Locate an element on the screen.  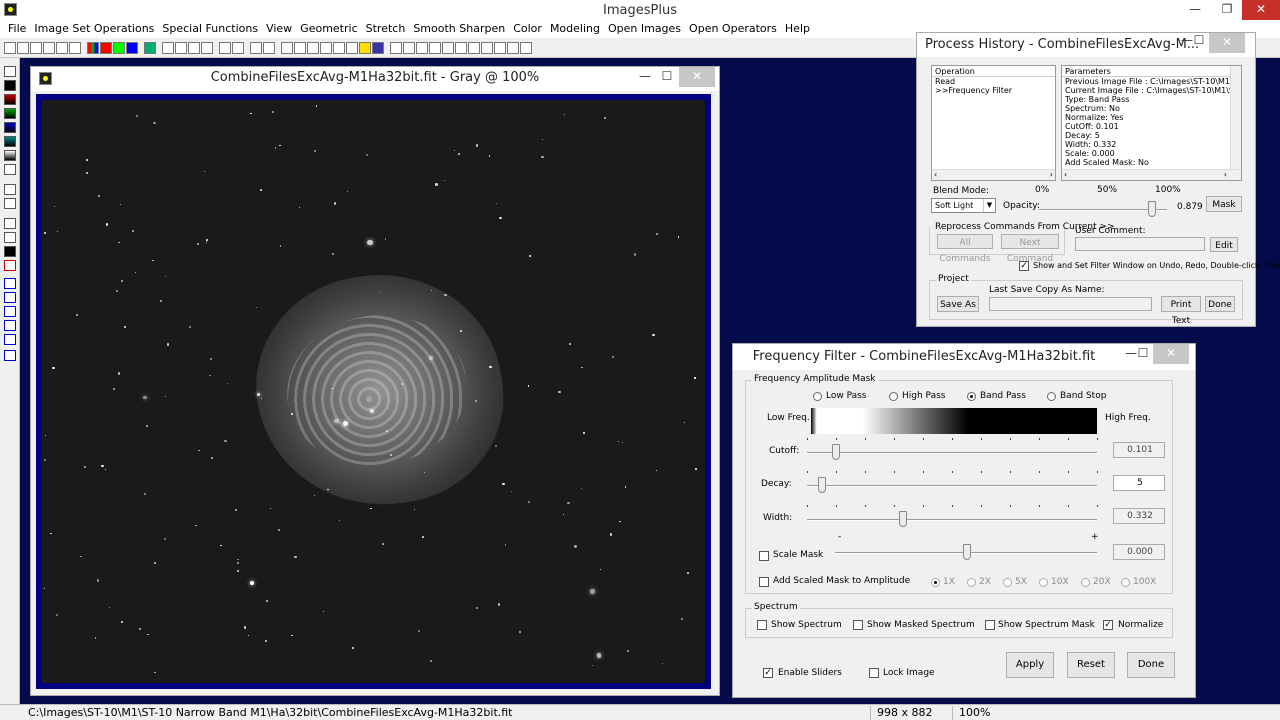
history-close-button: ✕ is located at coordinates (1227, 43).